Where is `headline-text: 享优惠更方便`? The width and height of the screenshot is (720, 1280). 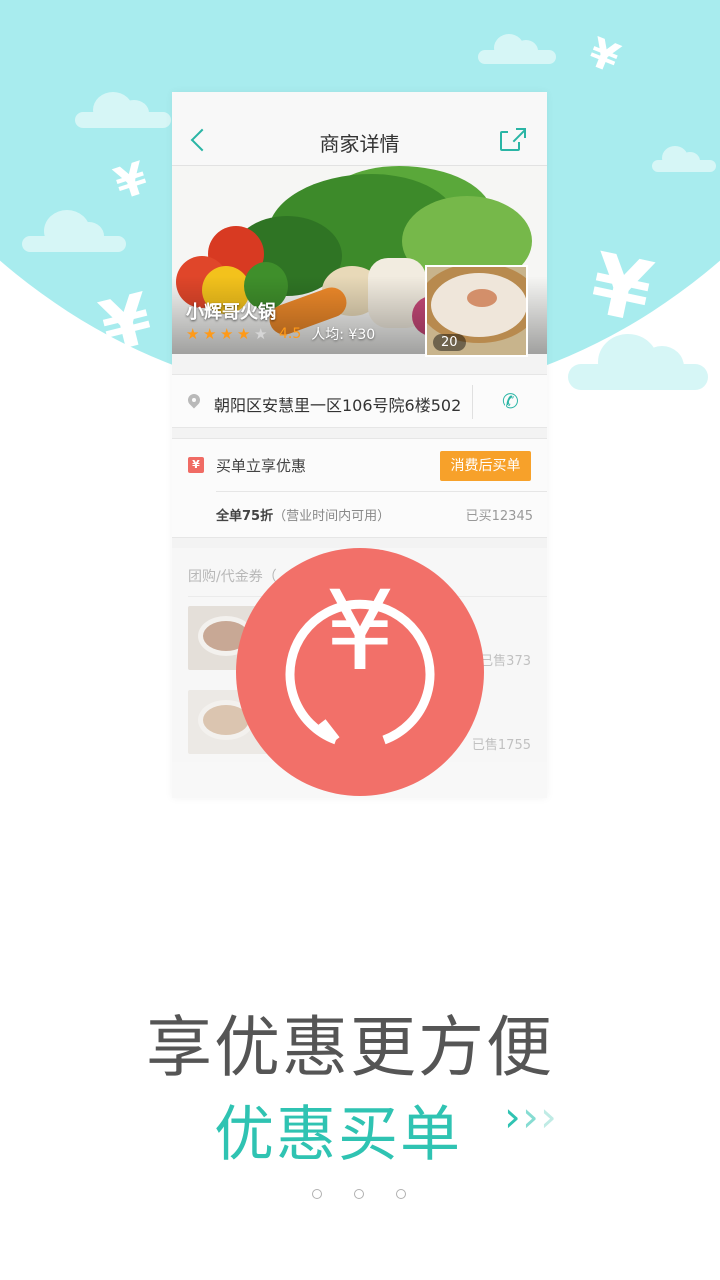 headline-text: 享优惠更方便 is located at coordinates (350, 1047).